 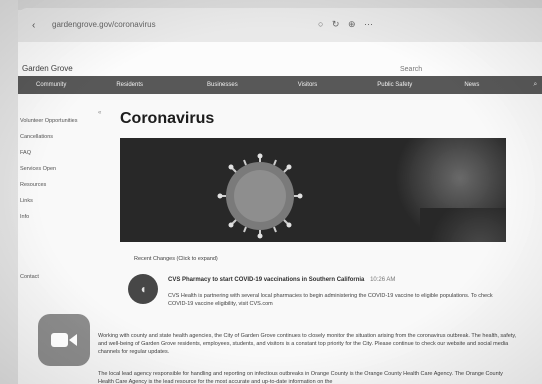 I want to click on sidebar-item-volunteer: Volunteer Opportunities, so click(x=48, y=121).